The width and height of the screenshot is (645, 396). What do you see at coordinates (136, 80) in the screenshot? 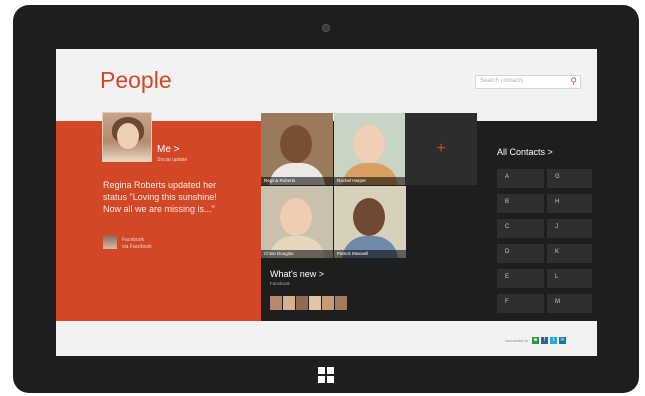
I see `page-title: People` at bounding box center [136, 80].